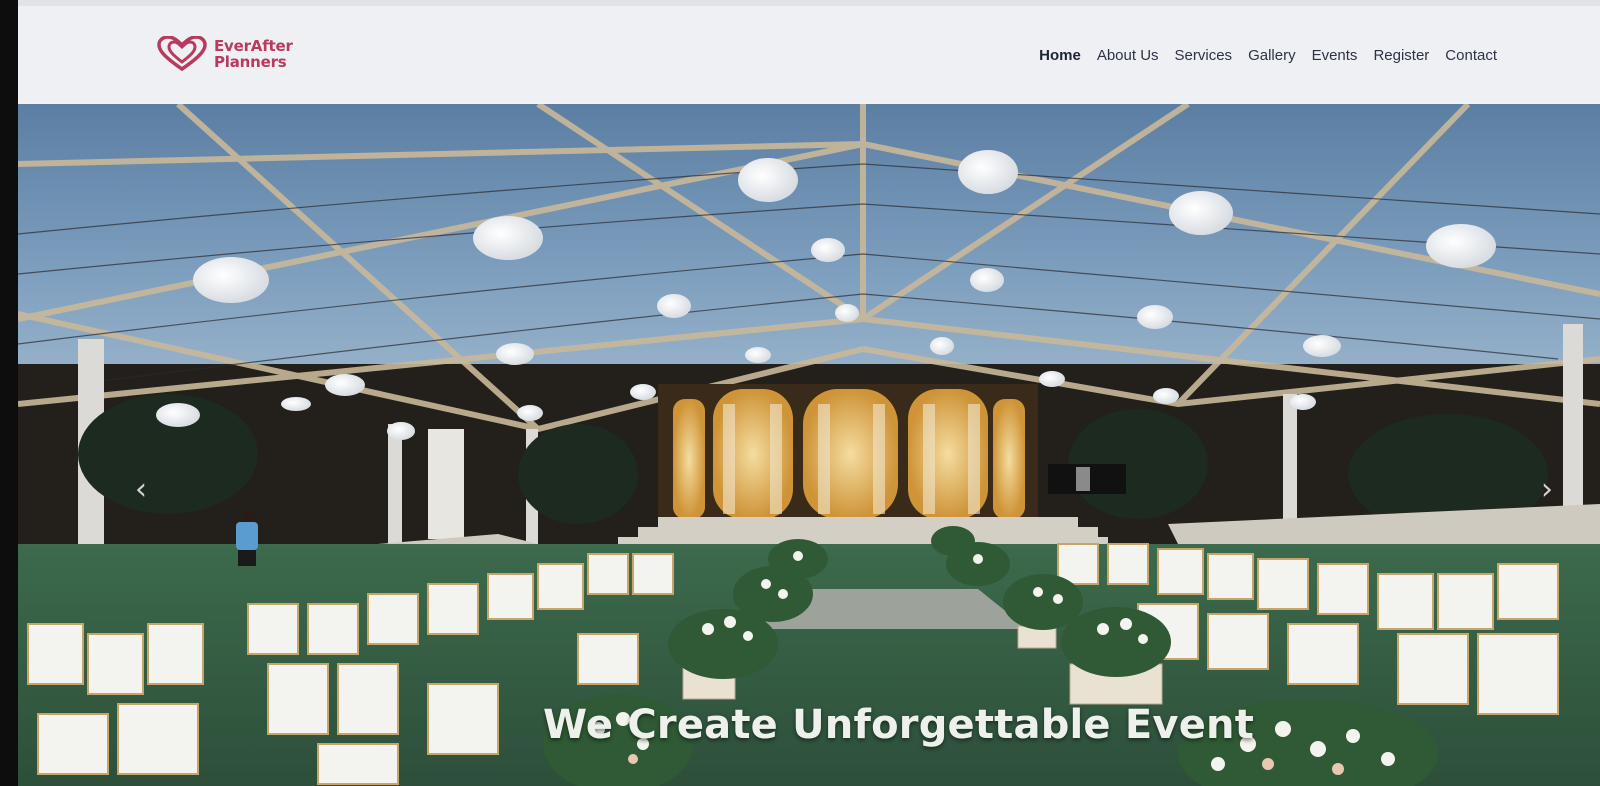 The image size is (1600, 786). I want to click on brand-name-line2: Planners, so click(250, 62).